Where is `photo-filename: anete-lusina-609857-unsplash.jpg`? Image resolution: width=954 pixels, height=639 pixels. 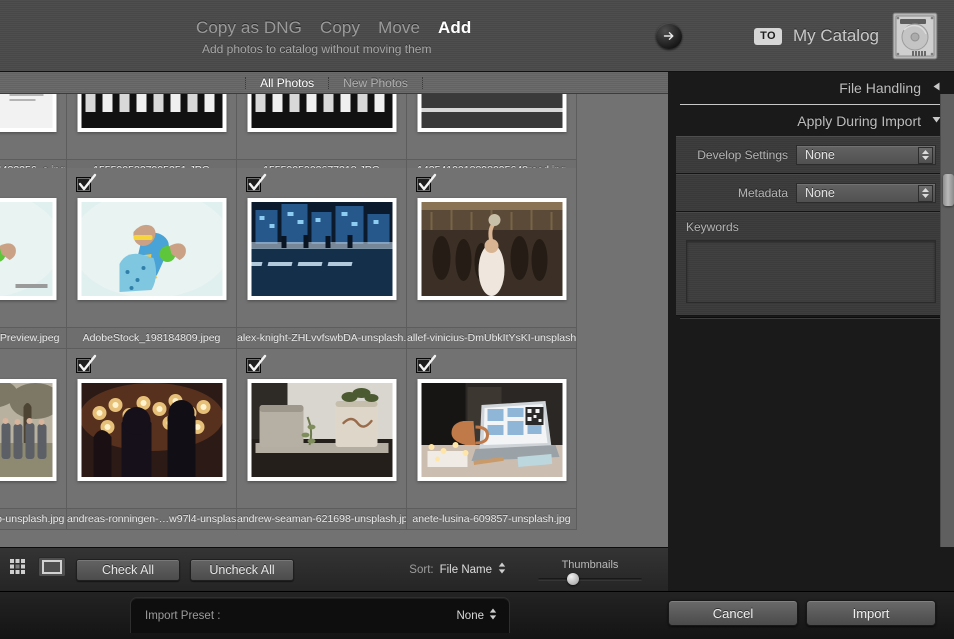
photo-filename: anete-lusina-609857-unsplash.jpg is located at coordinates (491, 518).